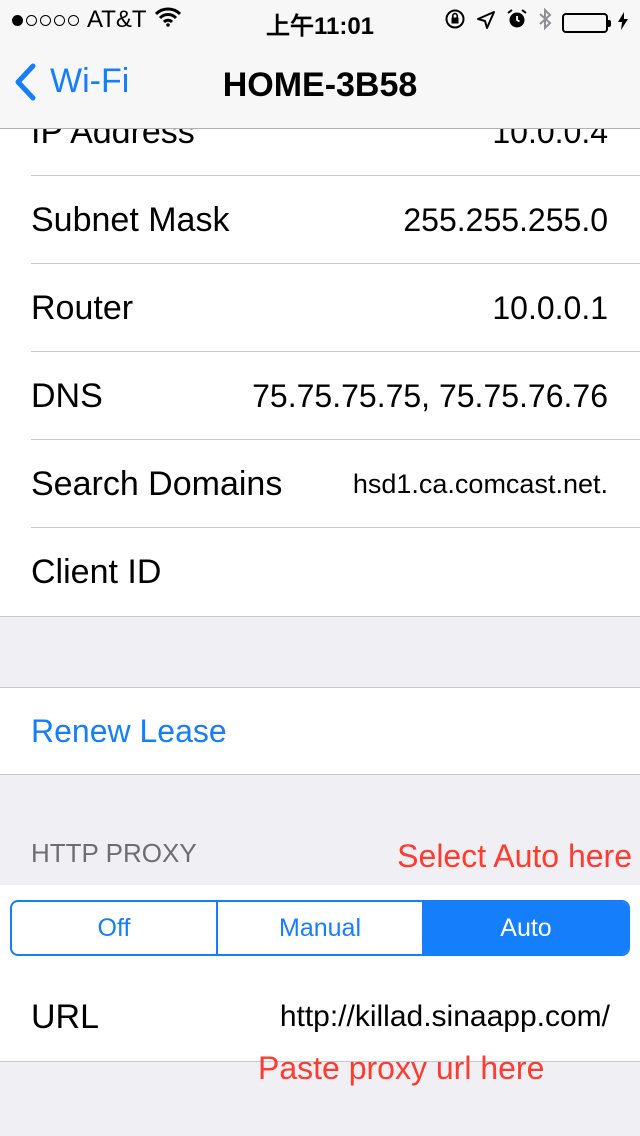 The image size is (640, 1136). Describe the element at coordinates (486, 23) in the screenshot. I see `location-icon` at that location.